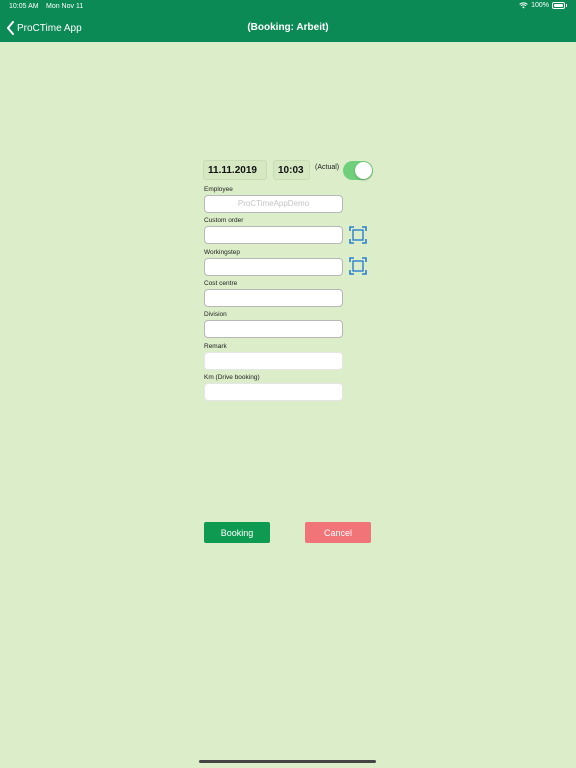 The width and height of the screenshot is (576, 768). What do you see at coordinates (273, 235) in the screenshot?
I see `custom-order-field` at bounding box center [273, 235].